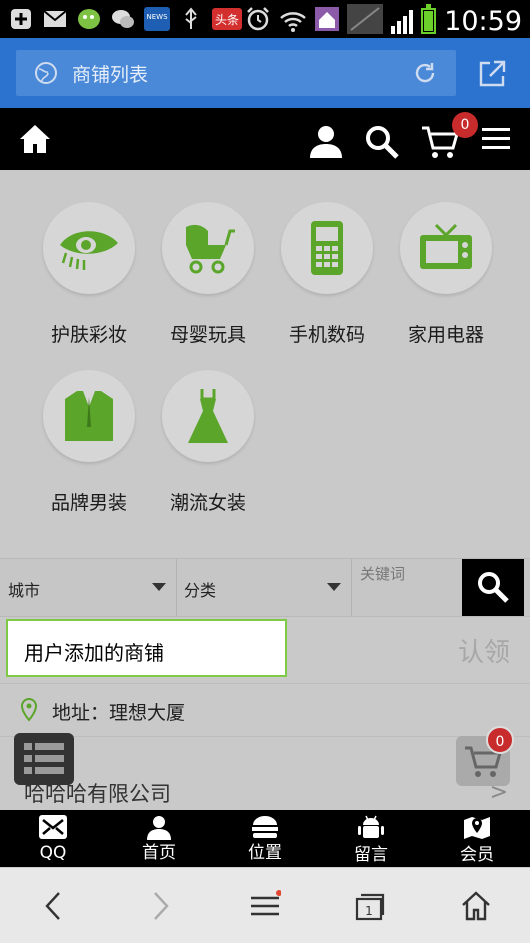 Image resolution: width=530 pixels, height=943 pixels. I want to click on category-select: 分类, so click(264, 587).